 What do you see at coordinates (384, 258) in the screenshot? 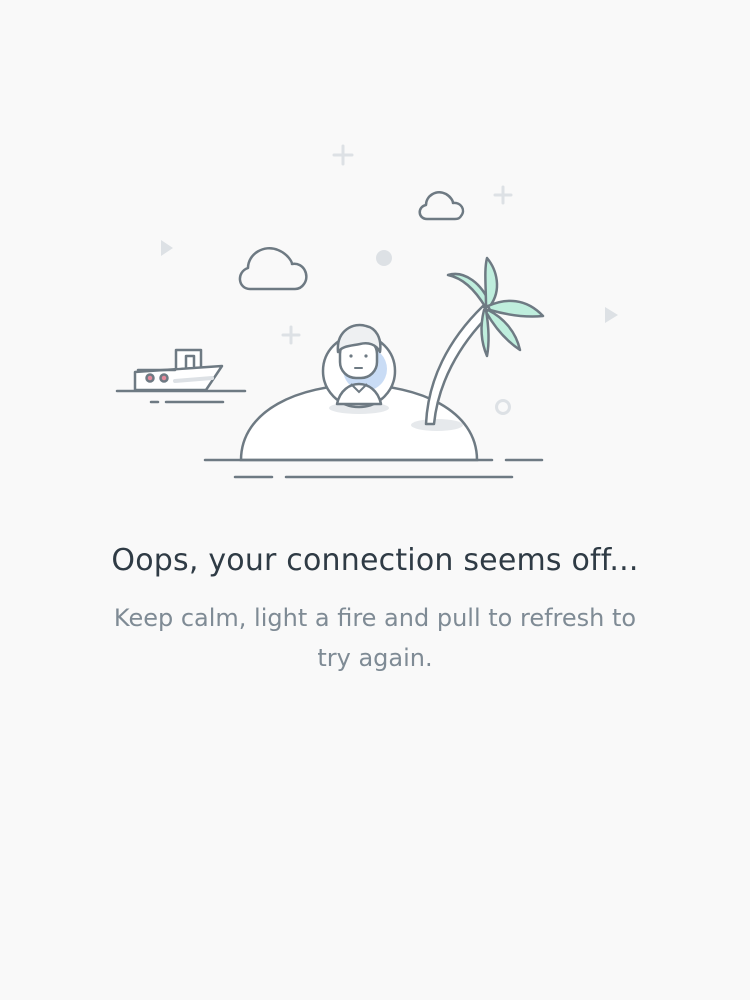
I see `dot-decoration` at bounding box center [384, 258].